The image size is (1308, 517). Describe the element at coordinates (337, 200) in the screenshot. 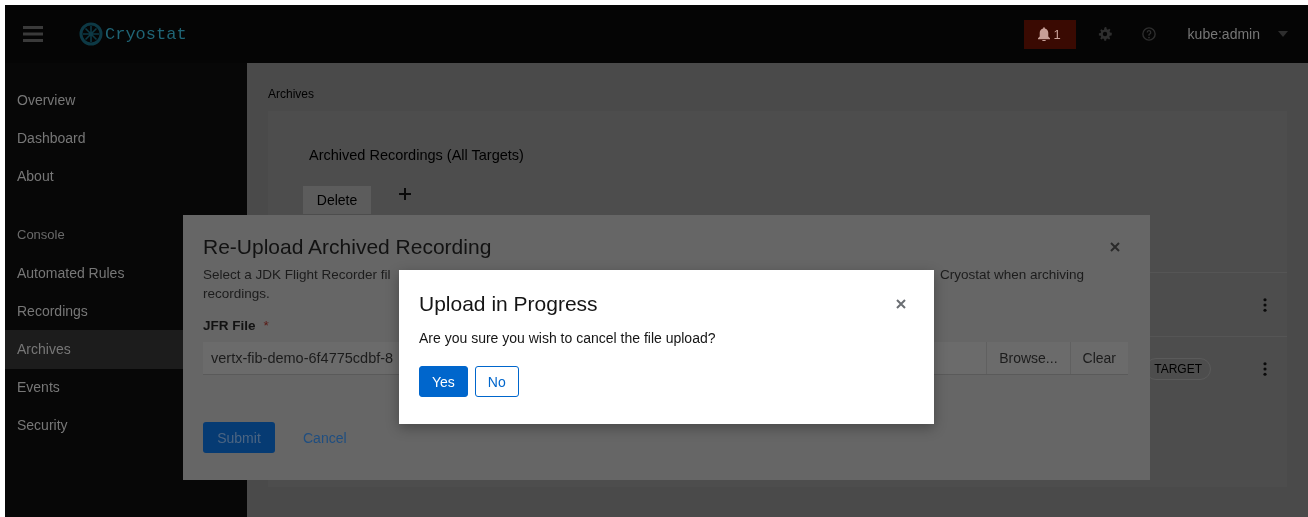

I see `delete-button: Delete` at that location.